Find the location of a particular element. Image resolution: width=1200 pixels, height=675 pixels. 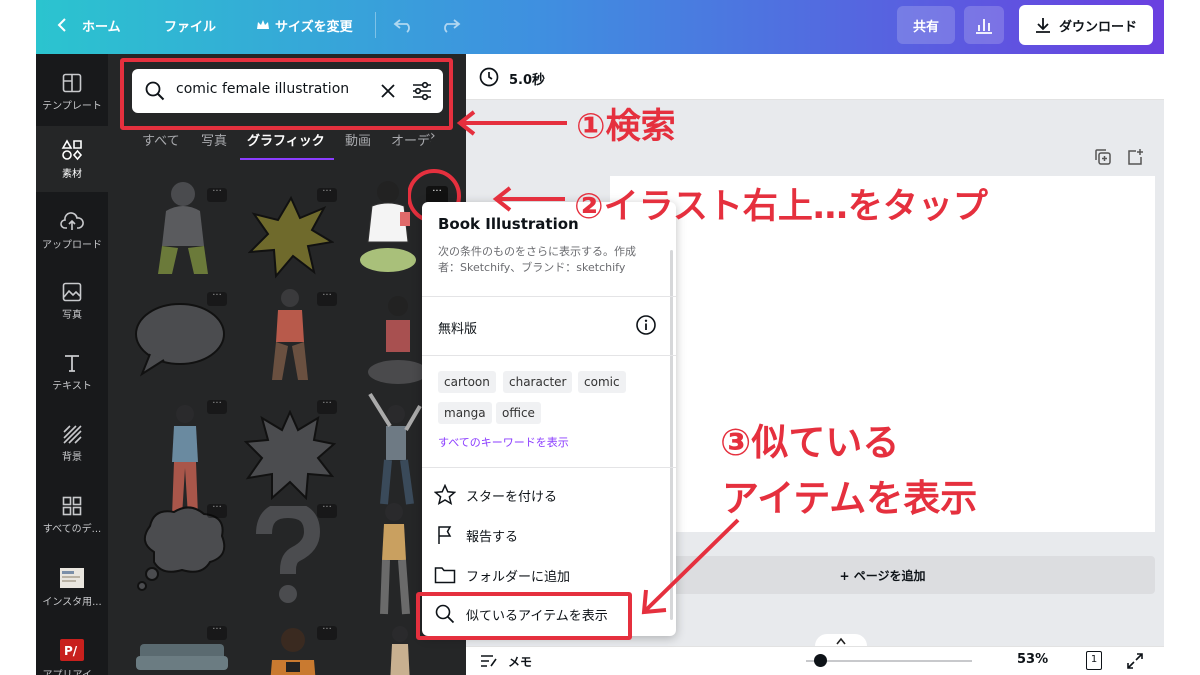

flag-icon is located at coordinates (445, 535).